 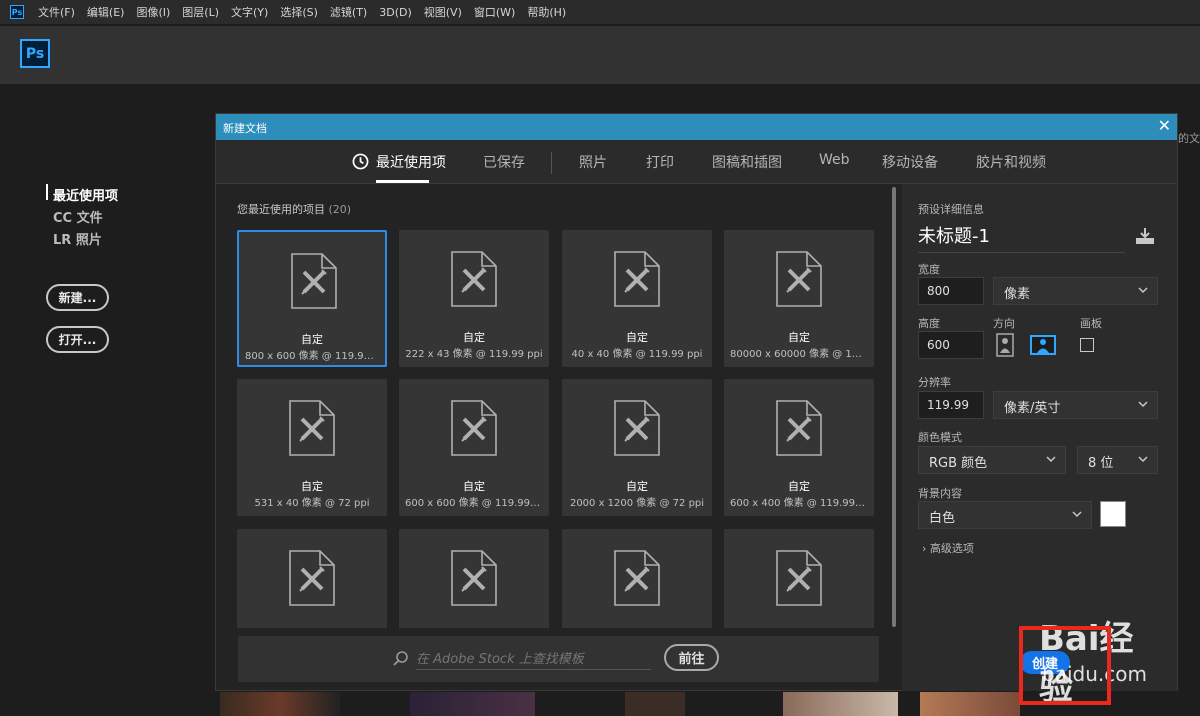 What do you see at coordinates (1005, 515) in the screenshot?
I see `background-select: 白色` at bounding box center [1005, 515].